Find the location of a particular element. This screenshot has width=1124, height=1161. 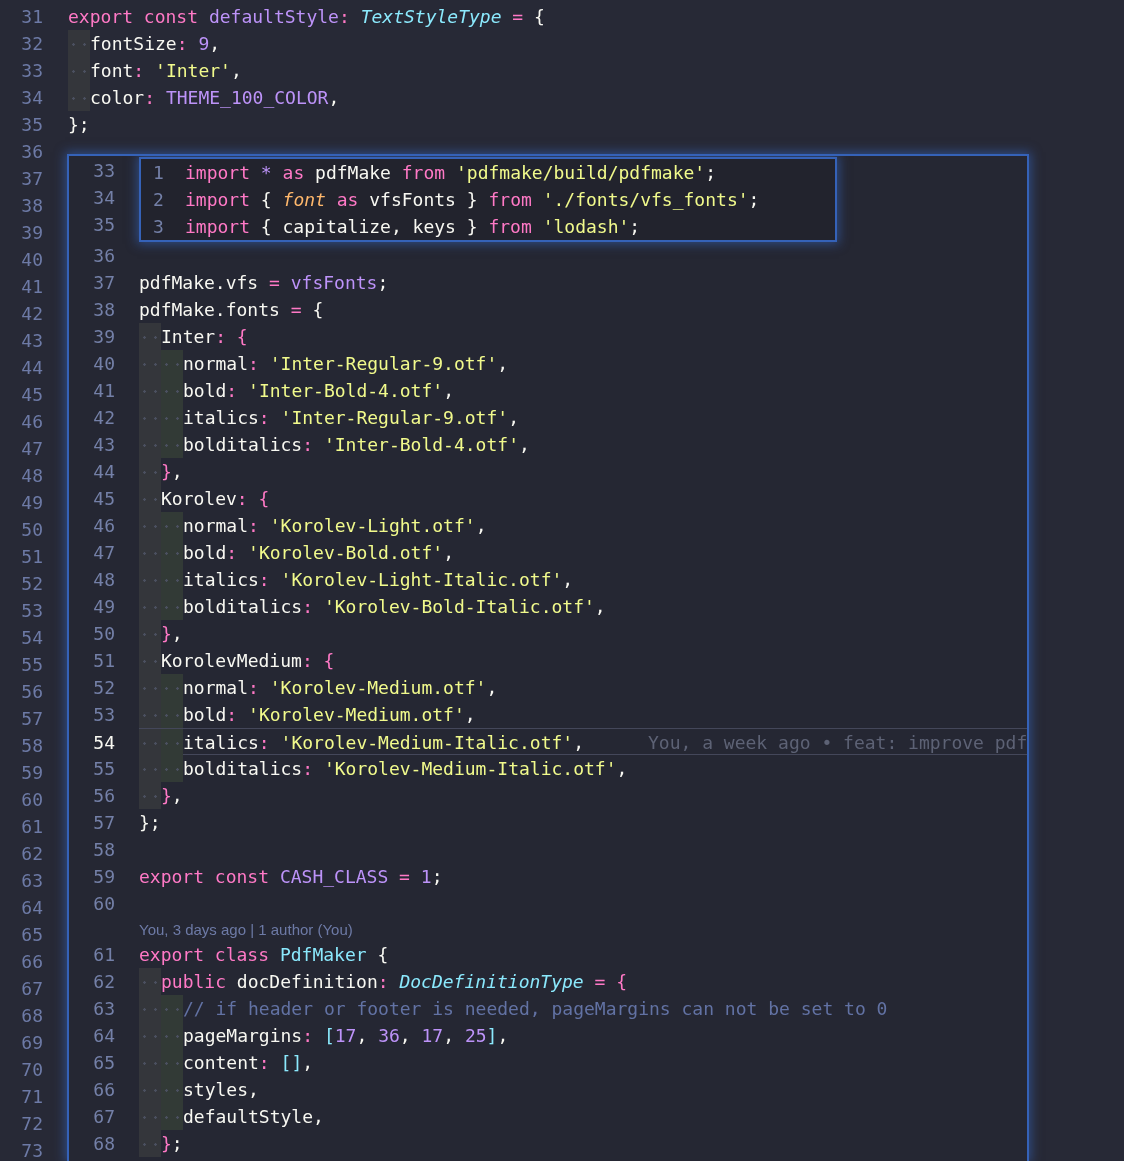

code-line: pdfMake.fonts = { is located at coordinates (231, 310).